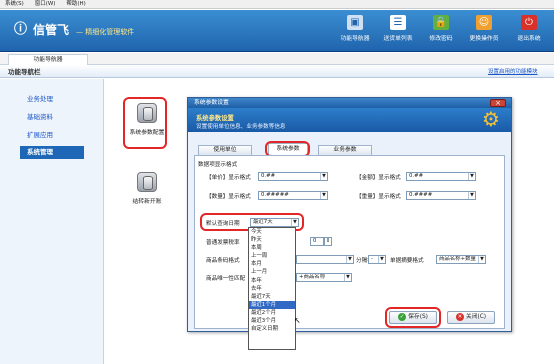 The image size is (554, 364). I want to click on enable-modules-link: 设置启用的功能模块, so click(513, 72).